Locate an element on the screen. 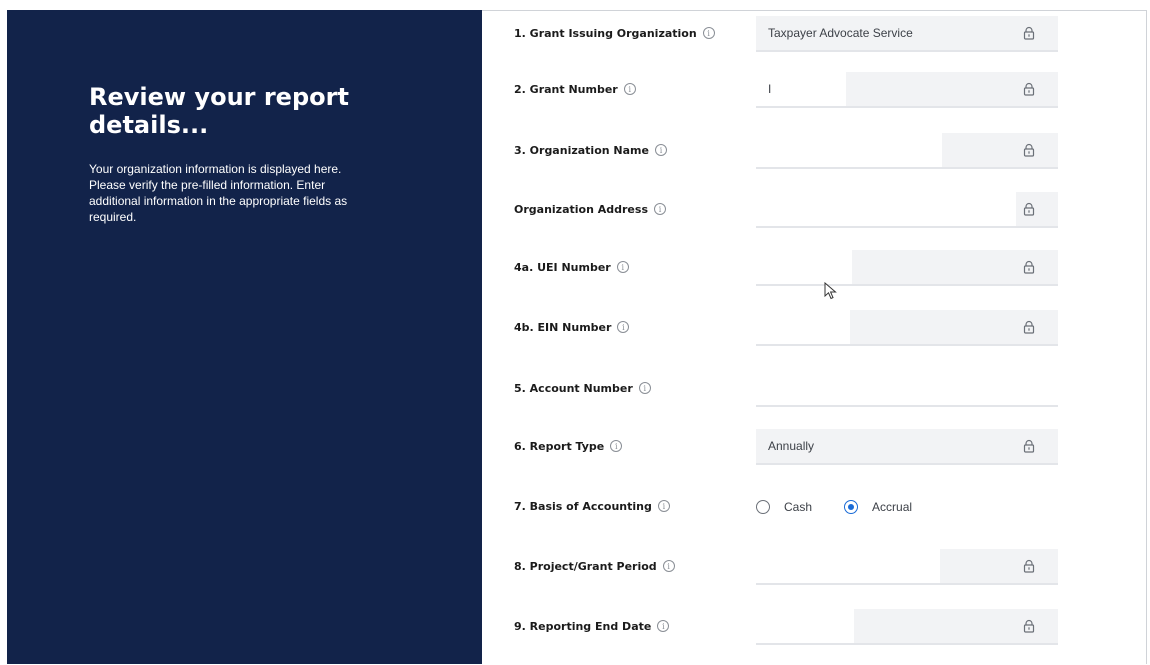  field-label: 6. Report Type i is located at coordinates (568, 446).